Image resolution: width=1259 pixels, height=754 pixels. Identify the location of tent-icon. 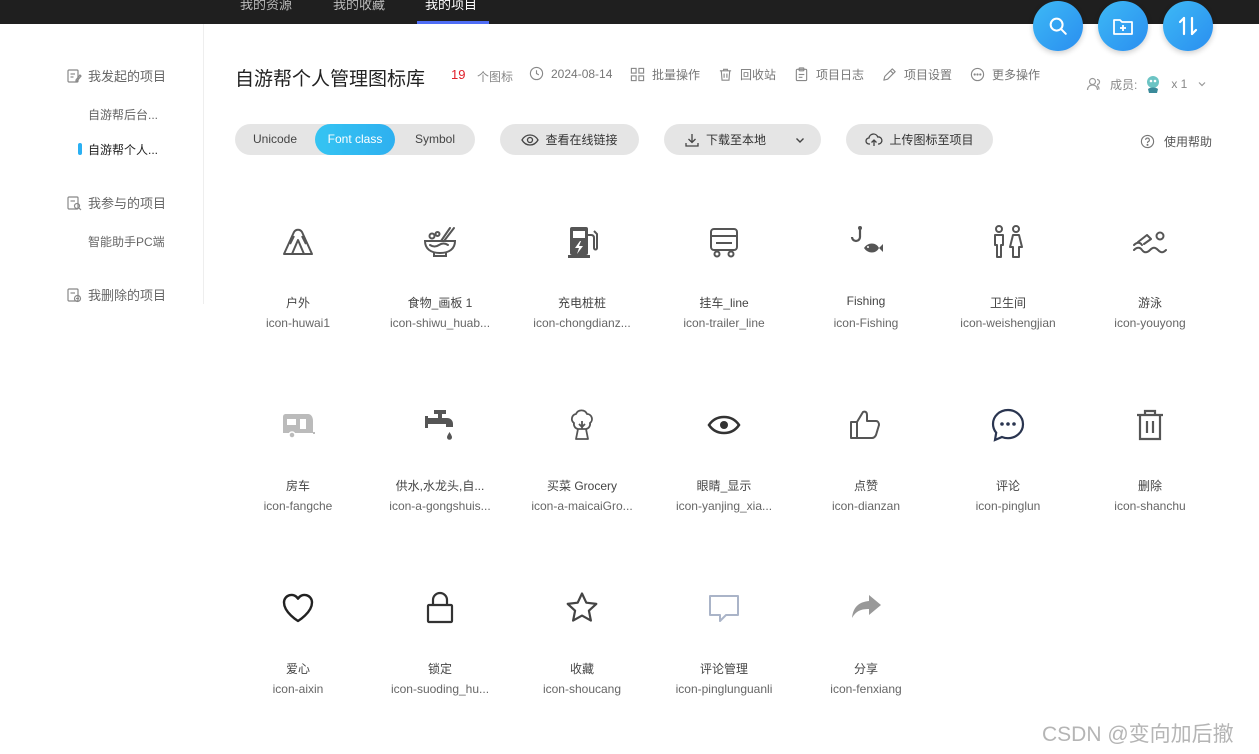
(298, 241).